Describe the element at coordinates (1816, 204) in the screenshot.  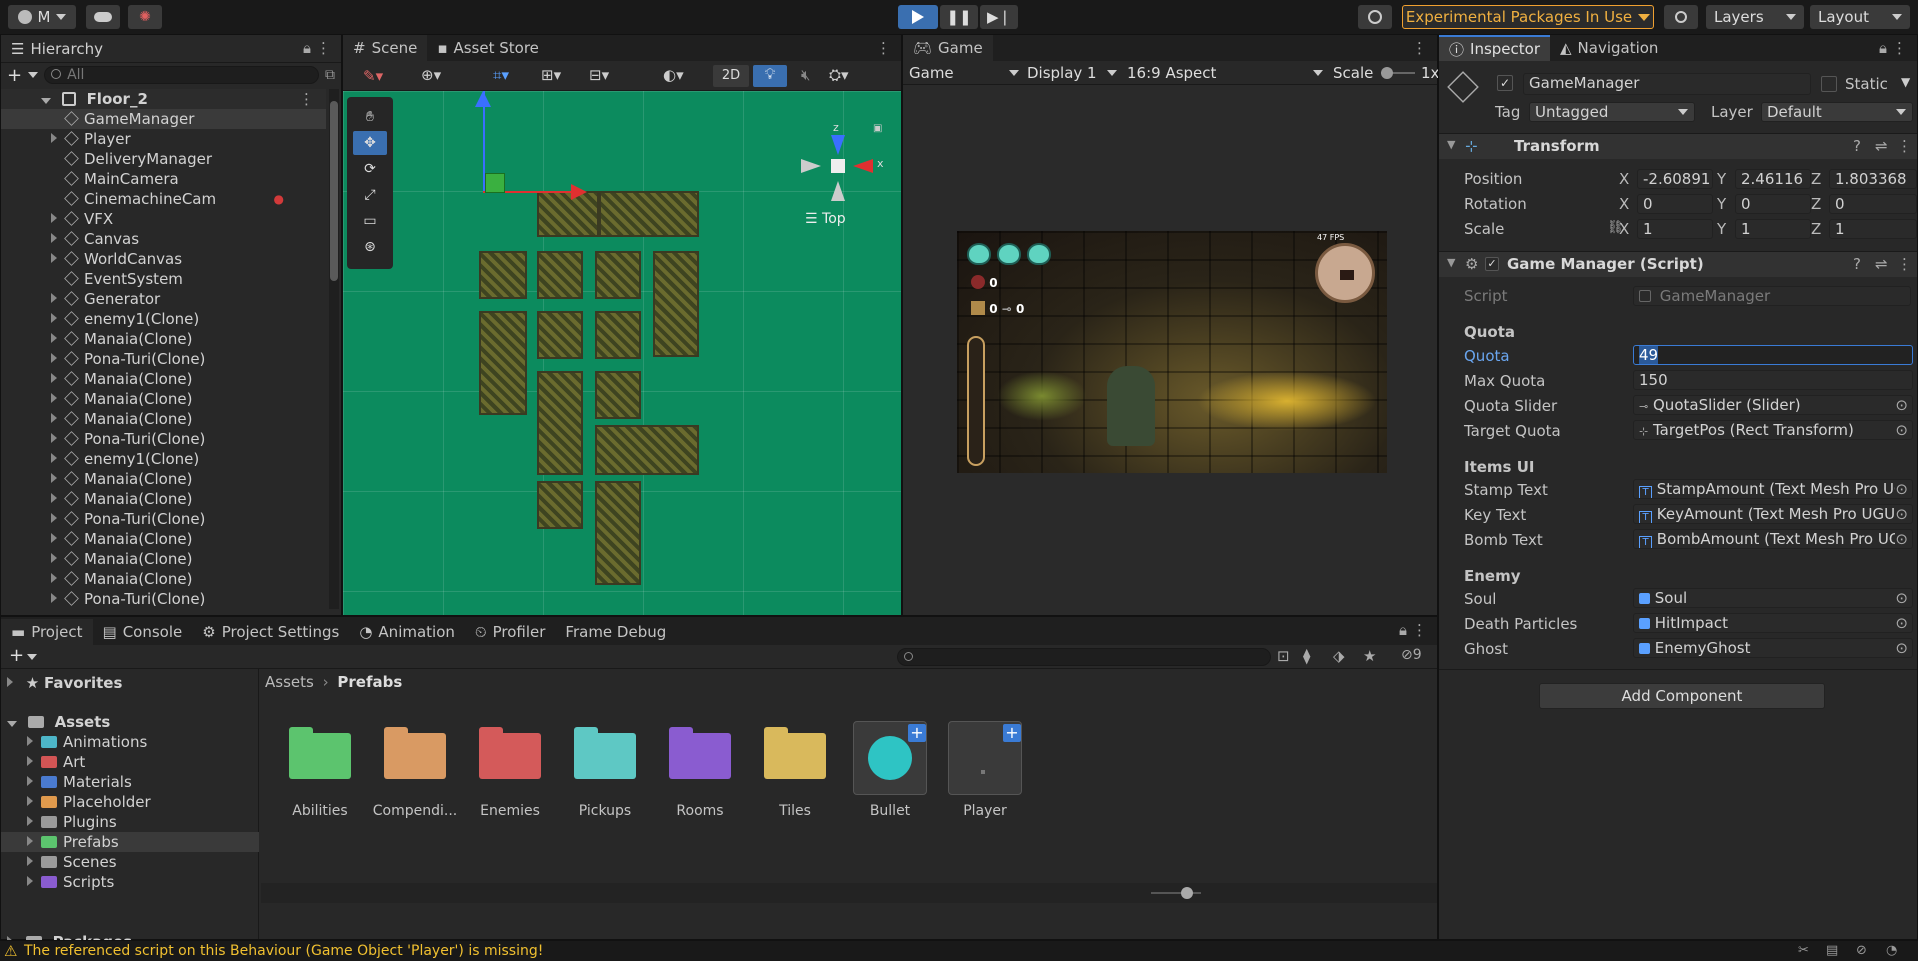
I see `axis-label-z: Z` at that location.